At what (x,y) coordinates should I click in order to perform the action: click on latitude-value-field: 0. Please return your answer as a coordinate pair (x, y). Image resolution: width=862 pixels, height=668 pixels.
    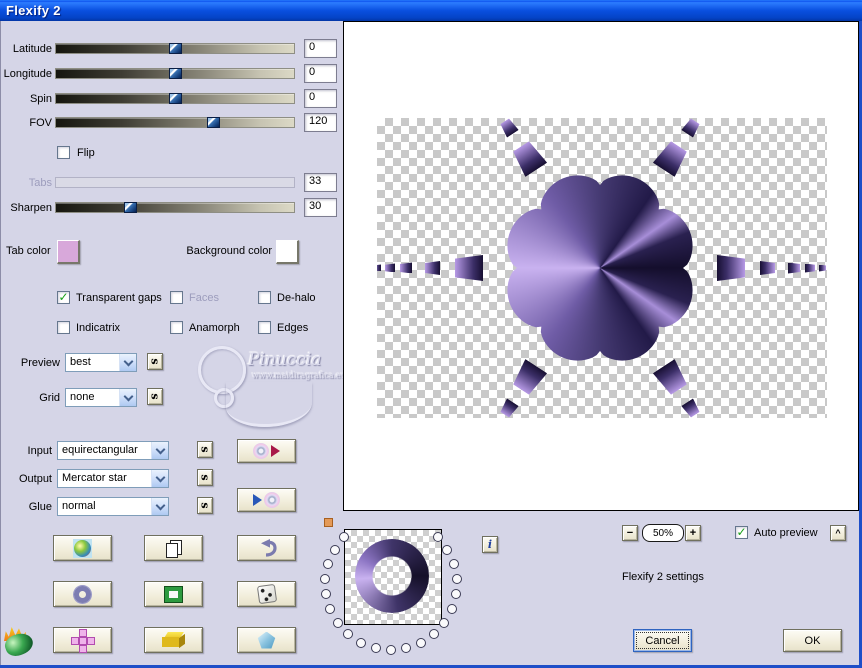
    Looking at the image, I should click on (320, 48).